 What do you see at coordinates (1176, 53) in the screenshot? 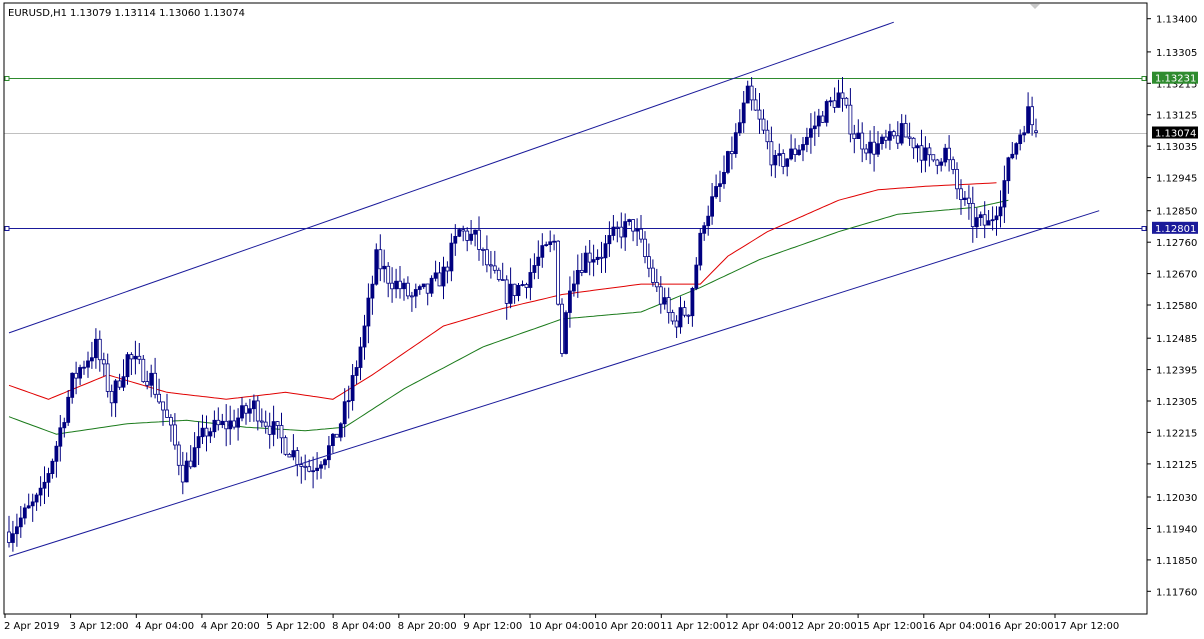
I see `y-tick-label: 1.13305` at bounding box center [1176, 53].